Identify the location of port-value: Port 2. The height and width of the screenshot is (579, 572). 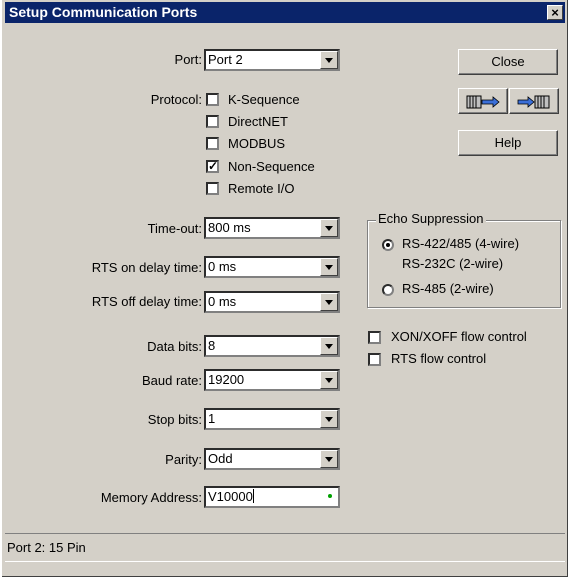
(225, 59).